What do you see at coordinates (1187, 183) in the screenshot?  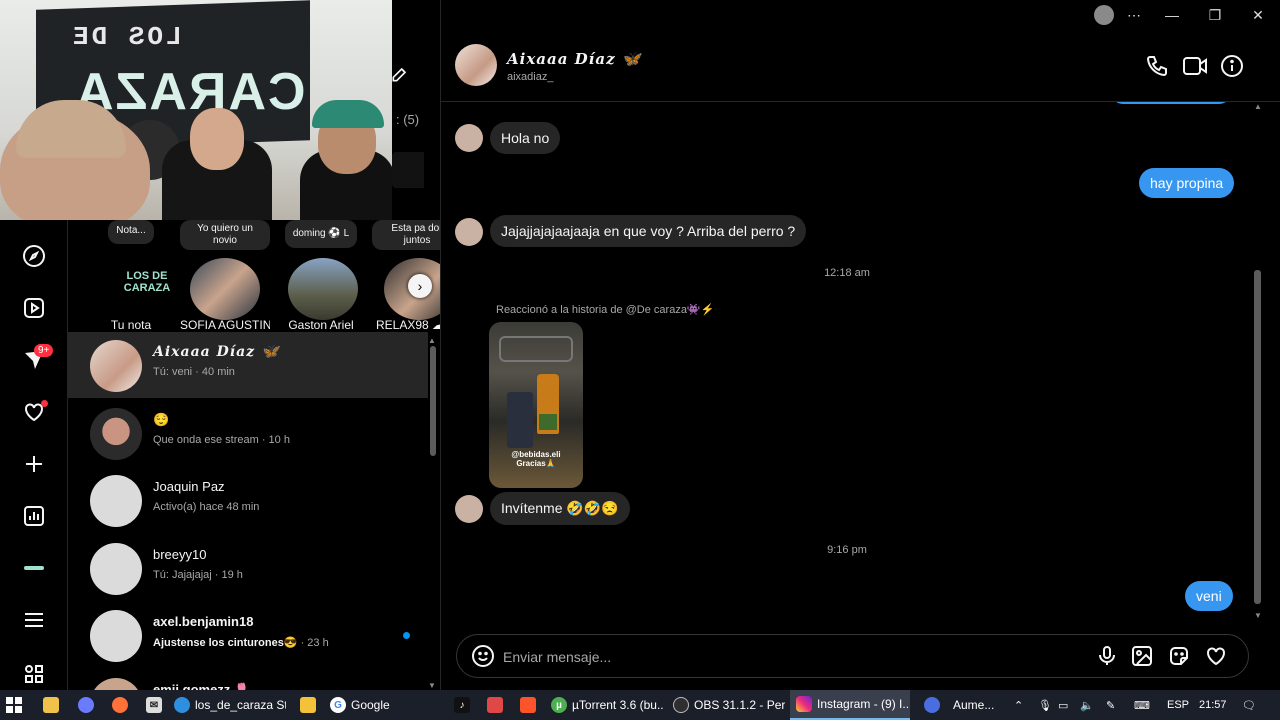 I see `message-bubble-out: hay propina` at bounding box center [1187, 183].